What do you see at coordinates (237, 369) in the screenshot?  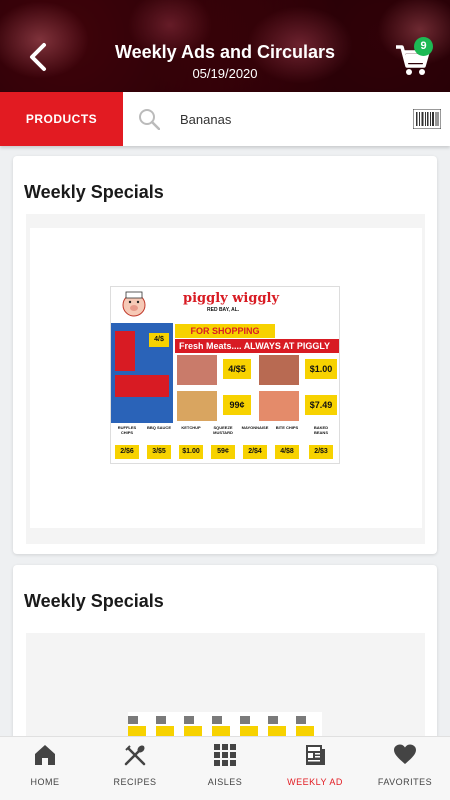 I see `price-tag: 4/$5` at bounding box center [237, 369].